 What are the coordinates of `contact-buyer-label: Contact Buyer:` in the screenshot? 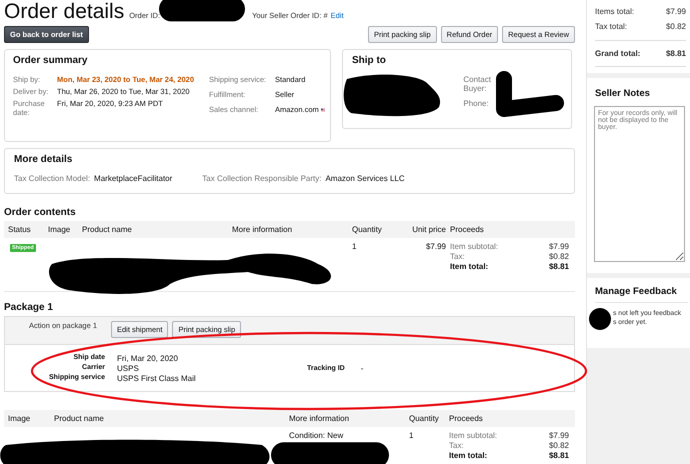 It's located at (477, 84).